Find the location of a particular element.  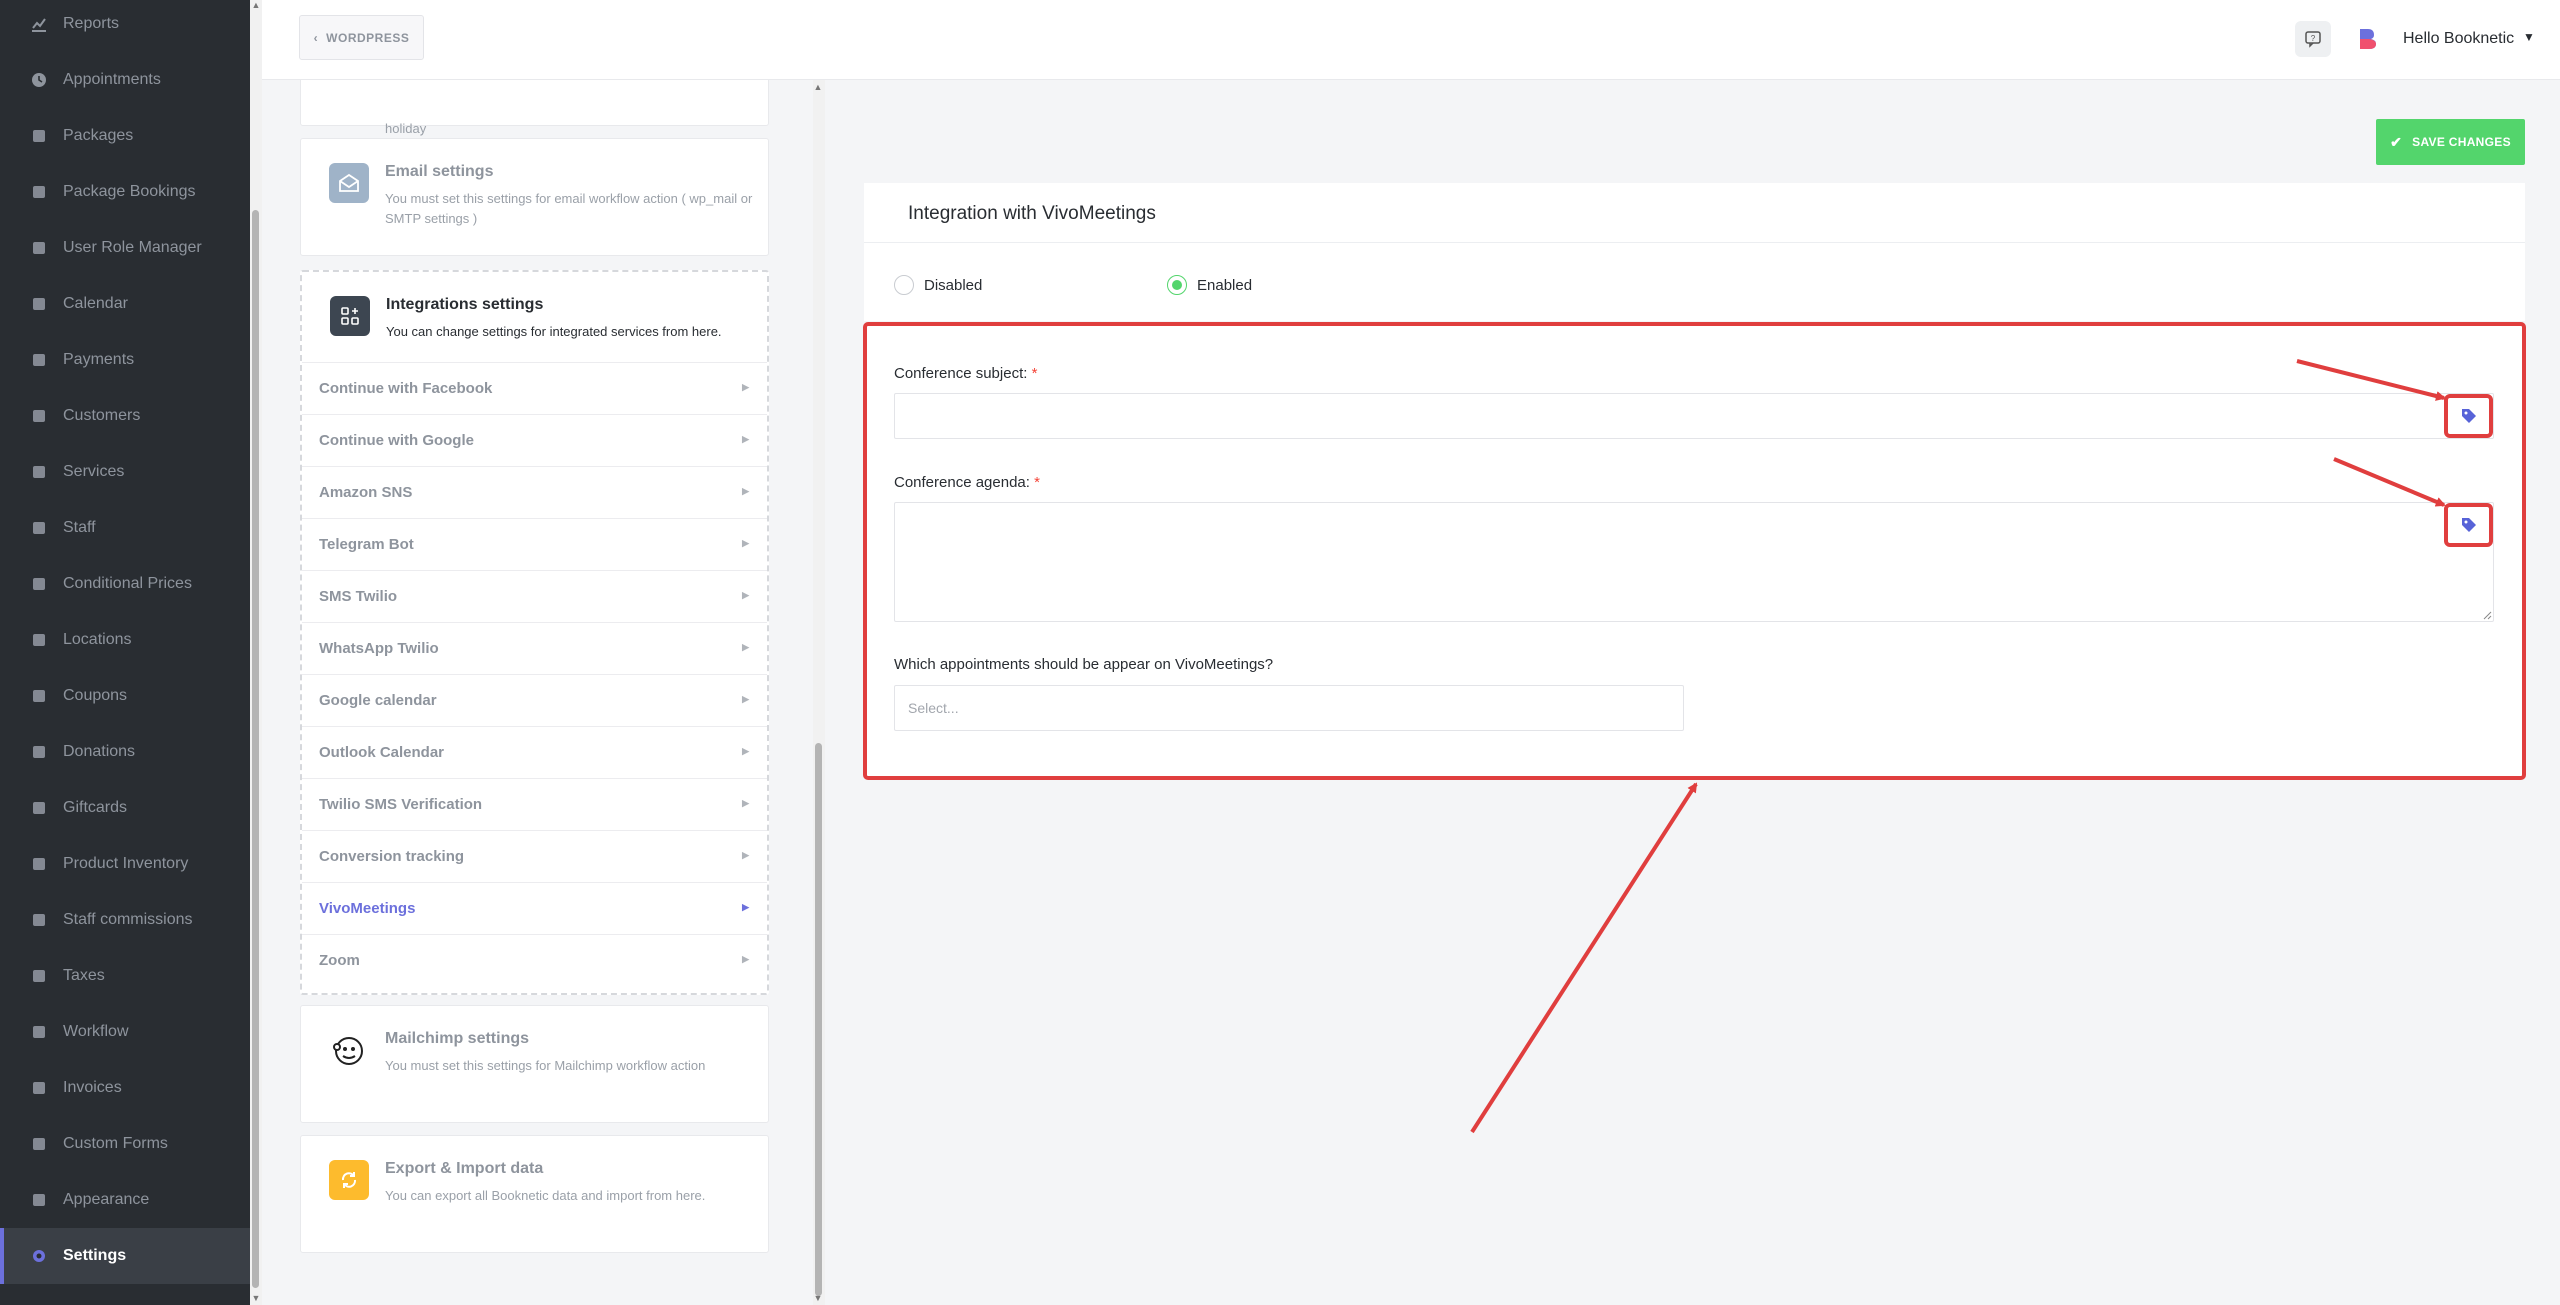

integration-item-google-calendar: Google calendar ▶ is located at coordinates (534, 700).